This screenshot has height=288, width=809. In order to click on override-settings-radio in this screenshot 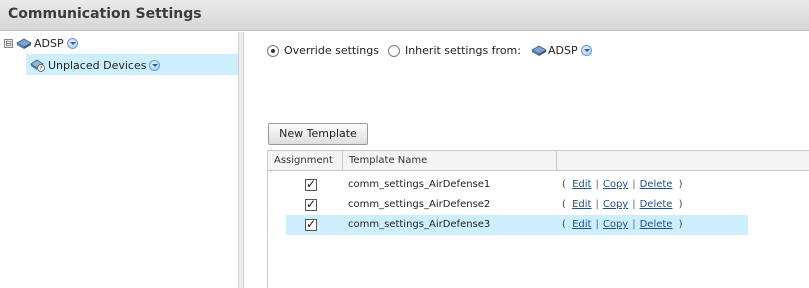, I will do `click(273, 50)`.